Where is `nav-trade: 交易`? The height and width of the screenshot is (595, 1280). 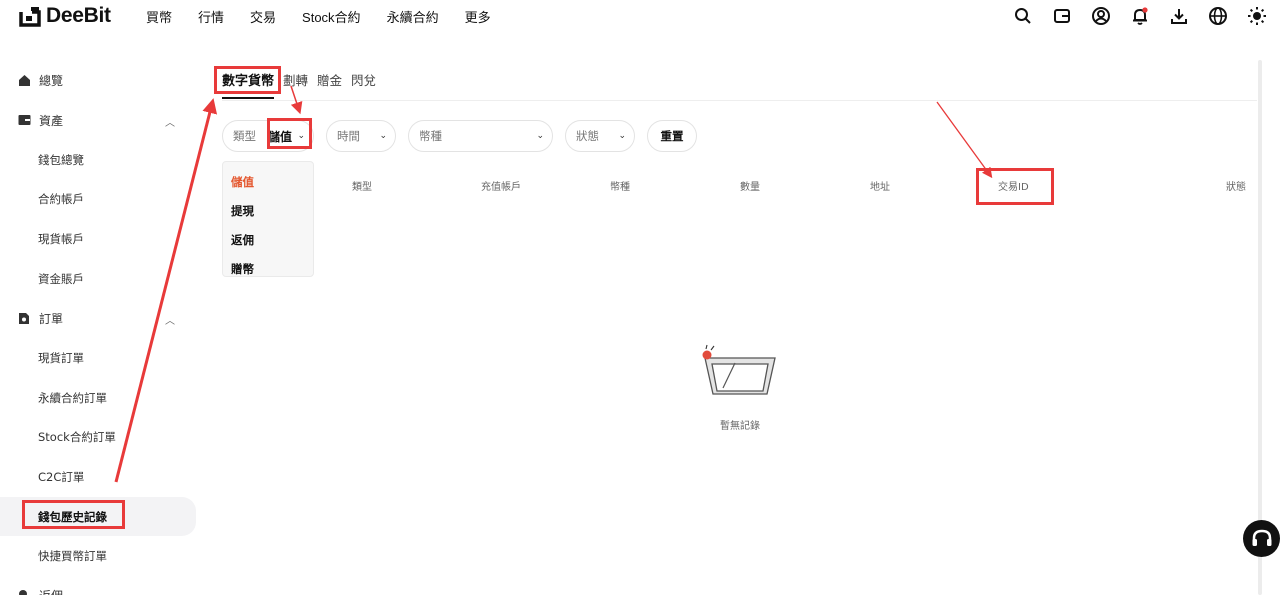
nav-trade: 交易 is located at coordinates (263, 16).